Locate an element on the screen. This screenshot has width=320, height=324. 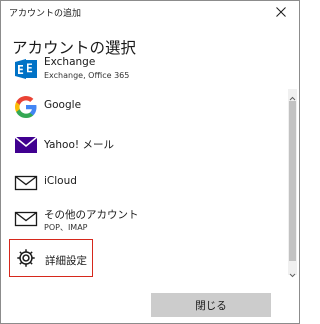
account-name: Google is located at coordinates (63, 105).